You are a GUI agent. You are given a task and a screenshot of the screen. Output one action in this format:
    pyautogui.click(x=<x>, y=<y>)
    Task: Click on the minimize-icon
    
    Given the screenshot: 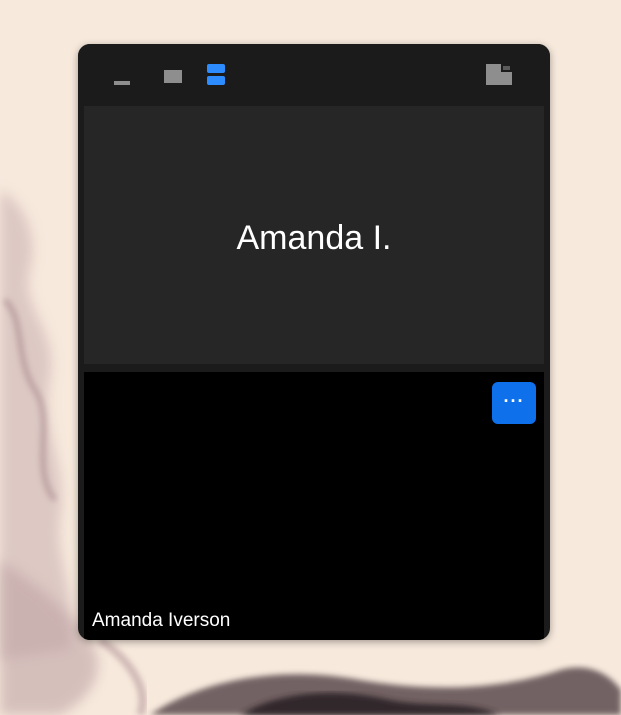 What is the action you would take?
    pyautogui.click(x=122, y=83)
    